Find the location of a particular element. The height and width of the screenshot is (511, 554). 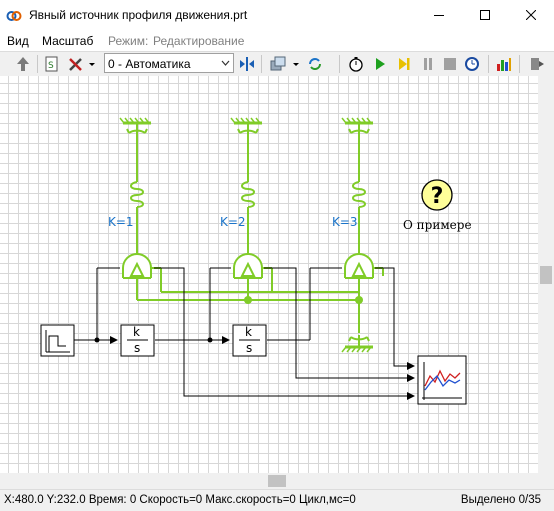

title-bar: Явный источник профиля движения.prt is located at coordinates (277, 15).